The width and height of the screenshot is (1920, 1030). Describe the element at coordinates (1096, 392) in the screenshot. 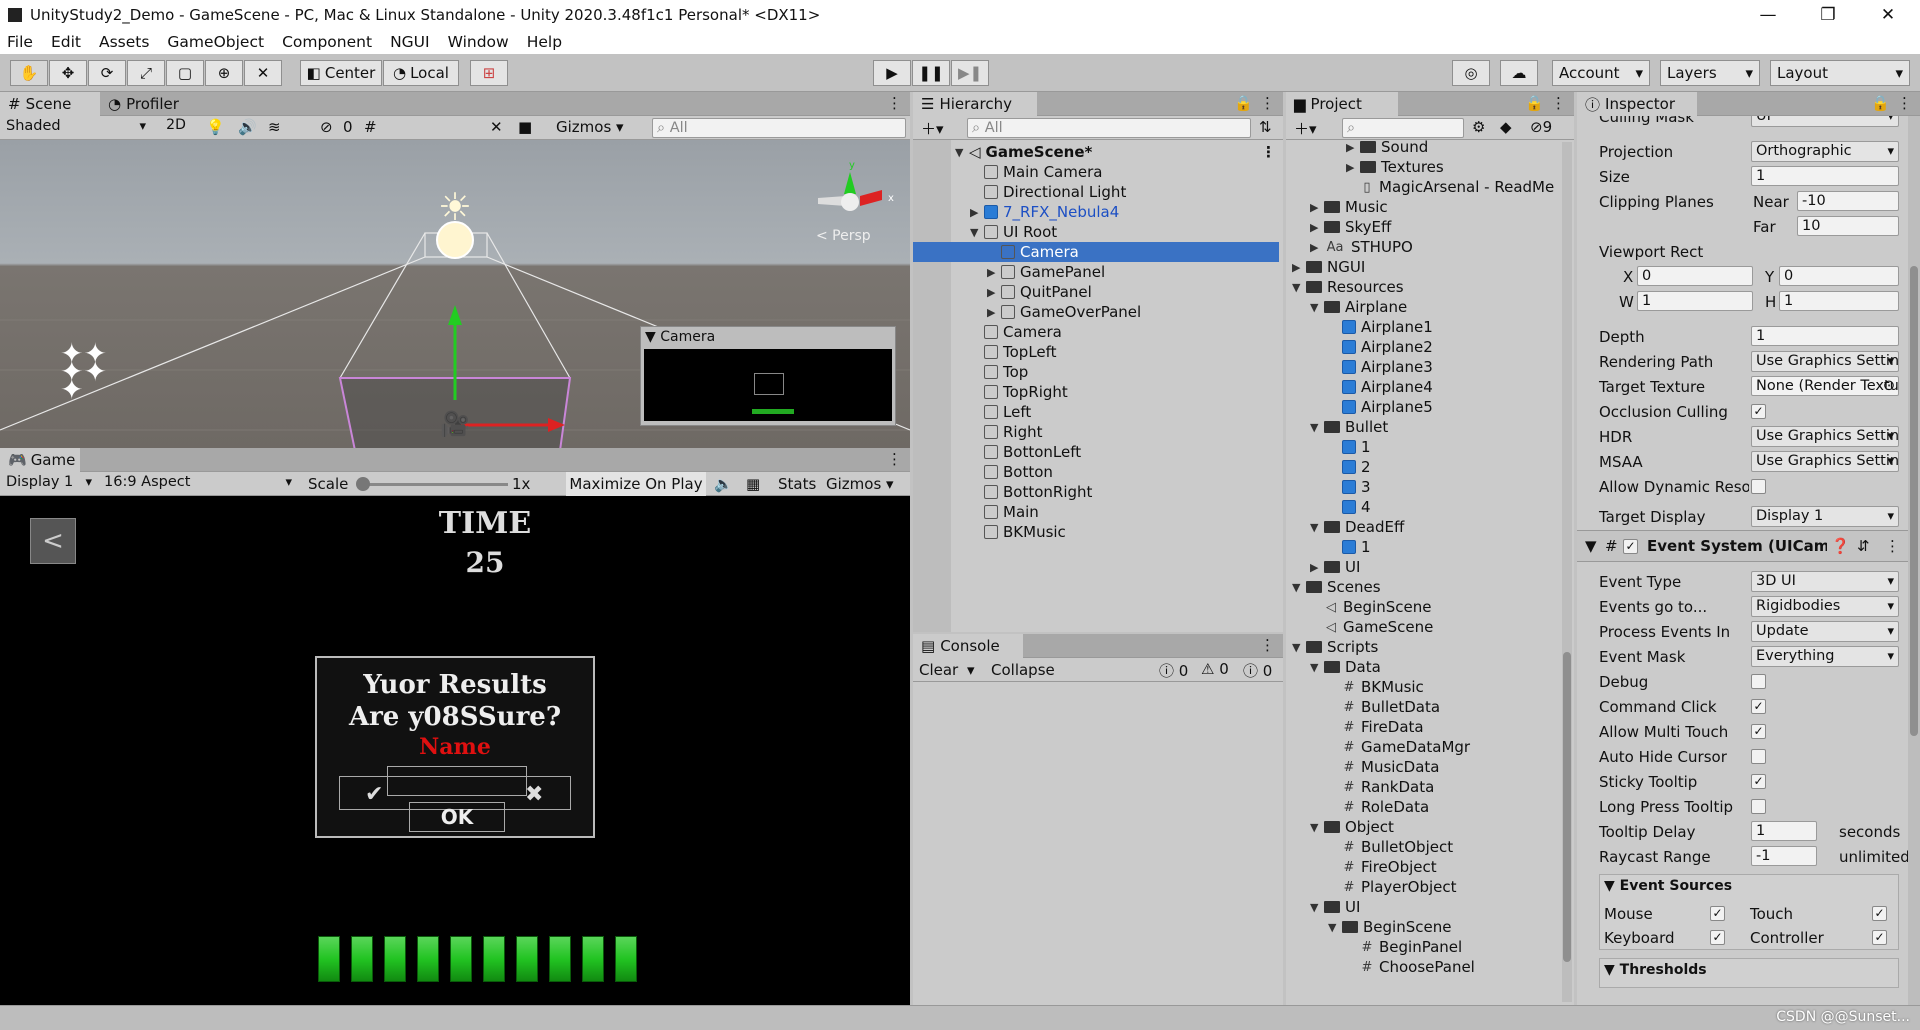

I see `hierarchy-item: TopRight` at that location.